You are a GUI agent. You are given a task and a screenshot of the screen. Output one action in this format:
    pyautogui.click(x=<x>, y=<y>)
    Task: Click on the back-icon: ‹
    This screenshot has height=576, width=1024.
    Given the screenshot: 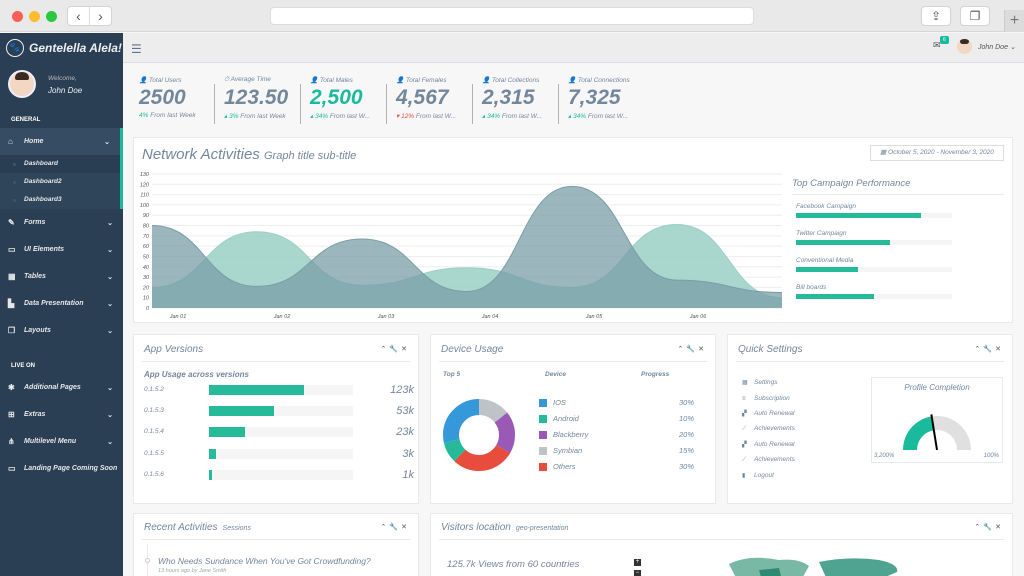 What is the action you would take?
    pyautogui.click(x=79, y=16)
    